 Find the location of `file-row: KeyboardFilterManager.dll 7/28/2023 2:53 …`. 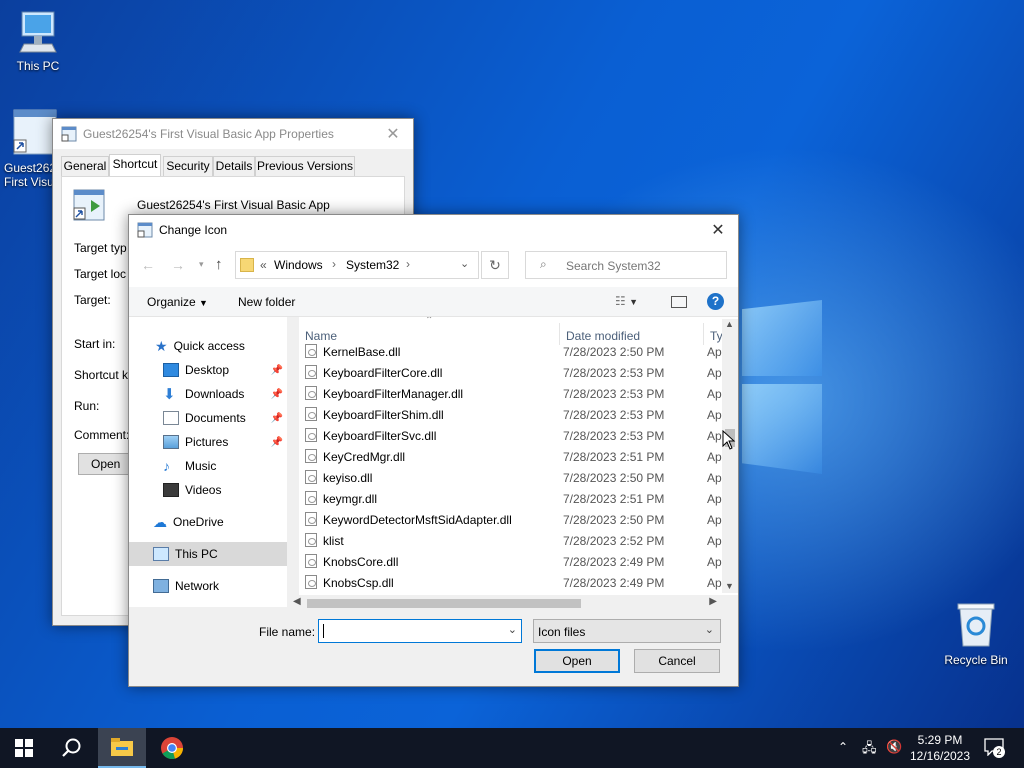

file-row: KeyboardFilterManager.dll 7/28/2023 2:53 … is located at coordinates (514, 393).